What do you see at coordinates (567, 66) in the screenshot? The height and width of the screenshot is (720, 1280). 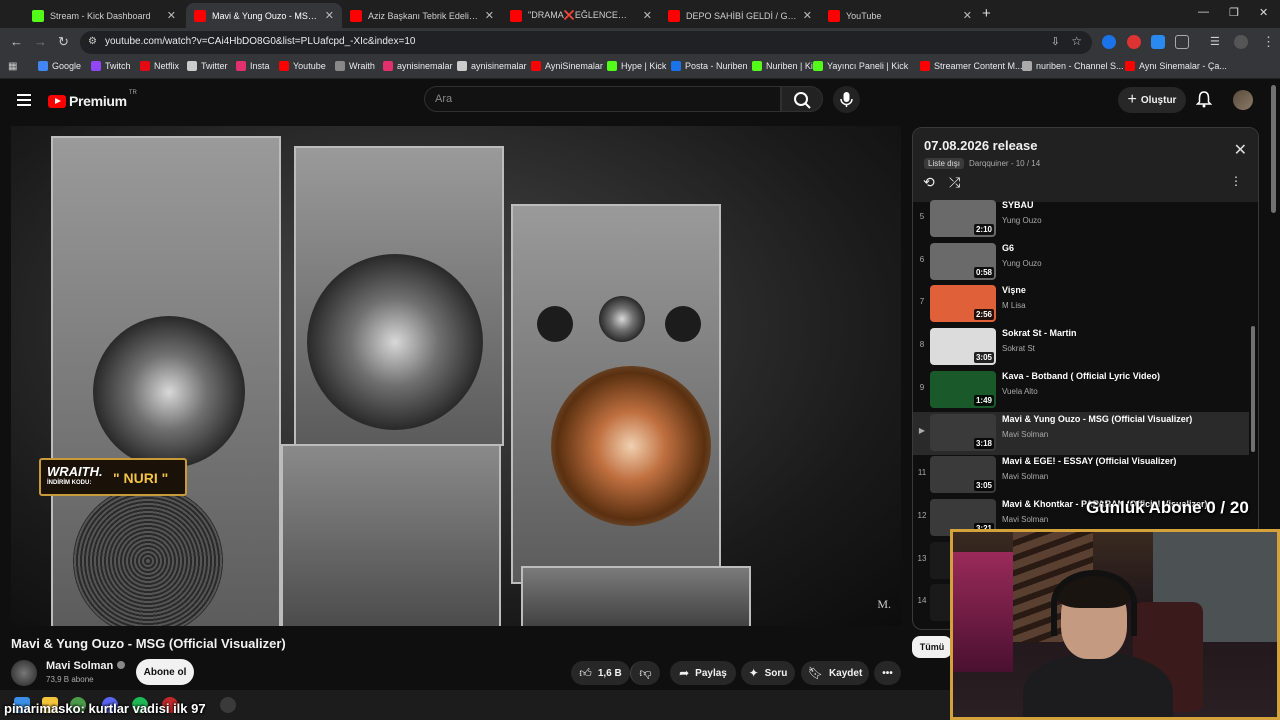 I see `bookmark-item: AyniSinemalar` at bounding box center [567, 66].